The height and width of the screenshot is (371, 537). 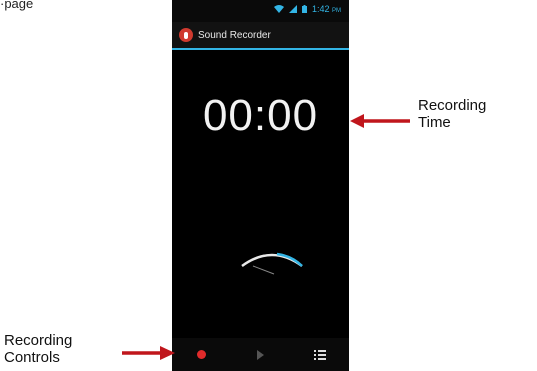 I want to click on recording-controls-bar, so click(x=260, y=354).